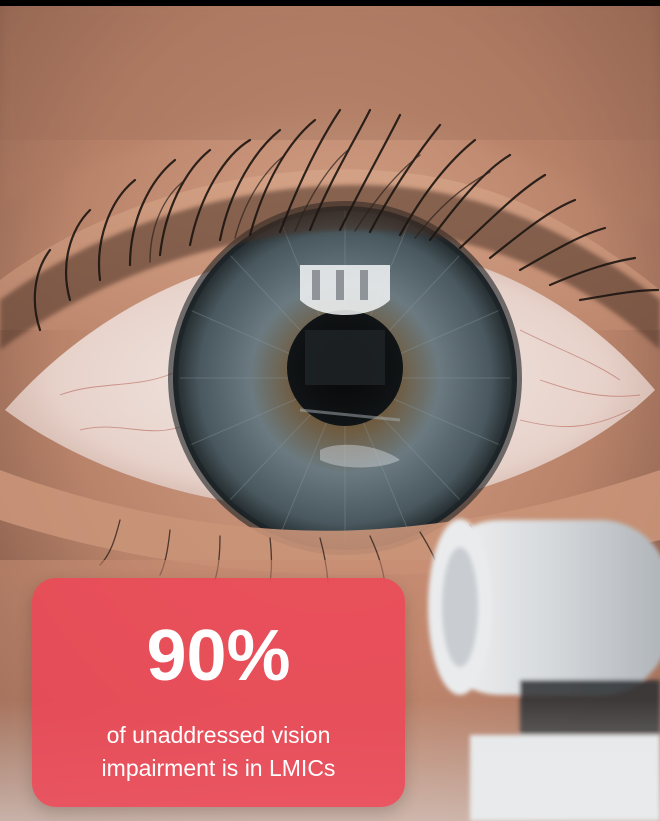 The width and height of the screenshot is (660, 821). I want to click on stat-caption-line-1: of unaddressed vision, so click(218, 735).